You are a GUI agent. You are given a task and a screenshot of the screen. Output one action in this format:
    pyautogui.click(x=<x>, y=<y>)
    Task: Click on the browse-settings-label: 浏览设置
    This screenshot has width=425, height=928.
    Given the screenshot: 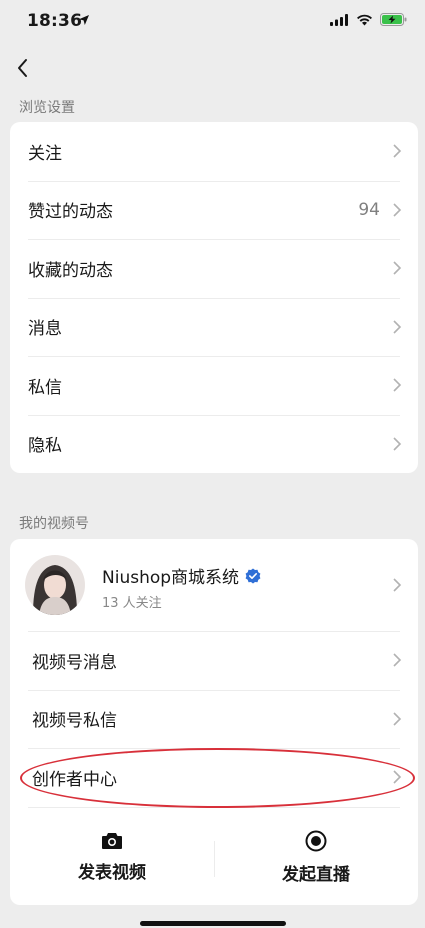 What is the action you would take?
    pyautogui.click(x=47, y=108)
    